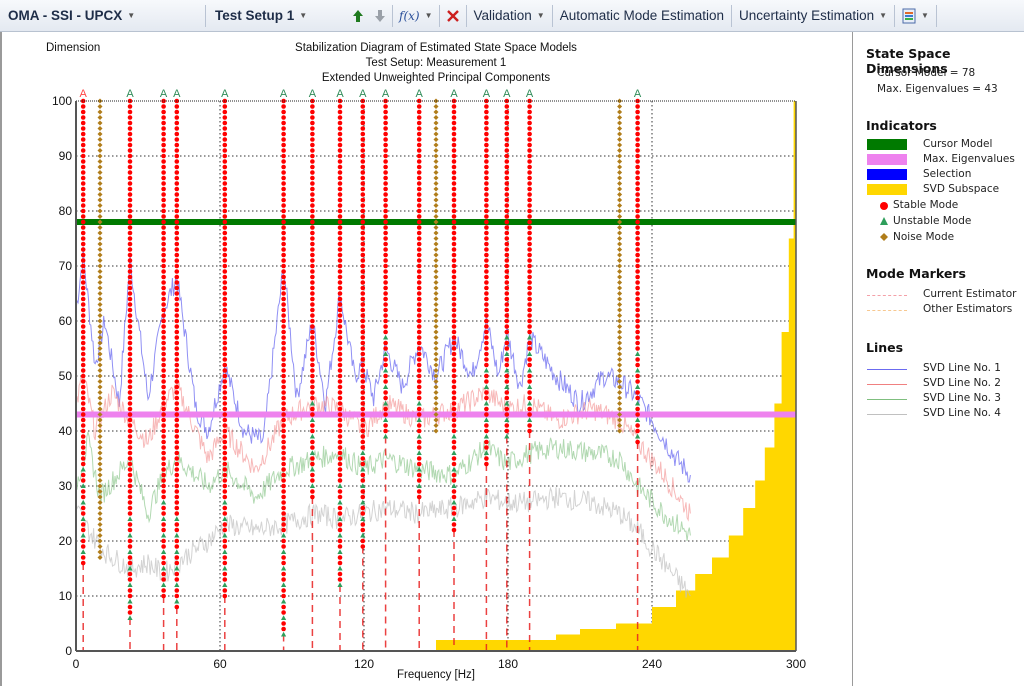 The height and width of the screenshot is (686, 1024). Describe the element at coordinates (177, 354) in the screenshot. I see `mode-column` at that location.